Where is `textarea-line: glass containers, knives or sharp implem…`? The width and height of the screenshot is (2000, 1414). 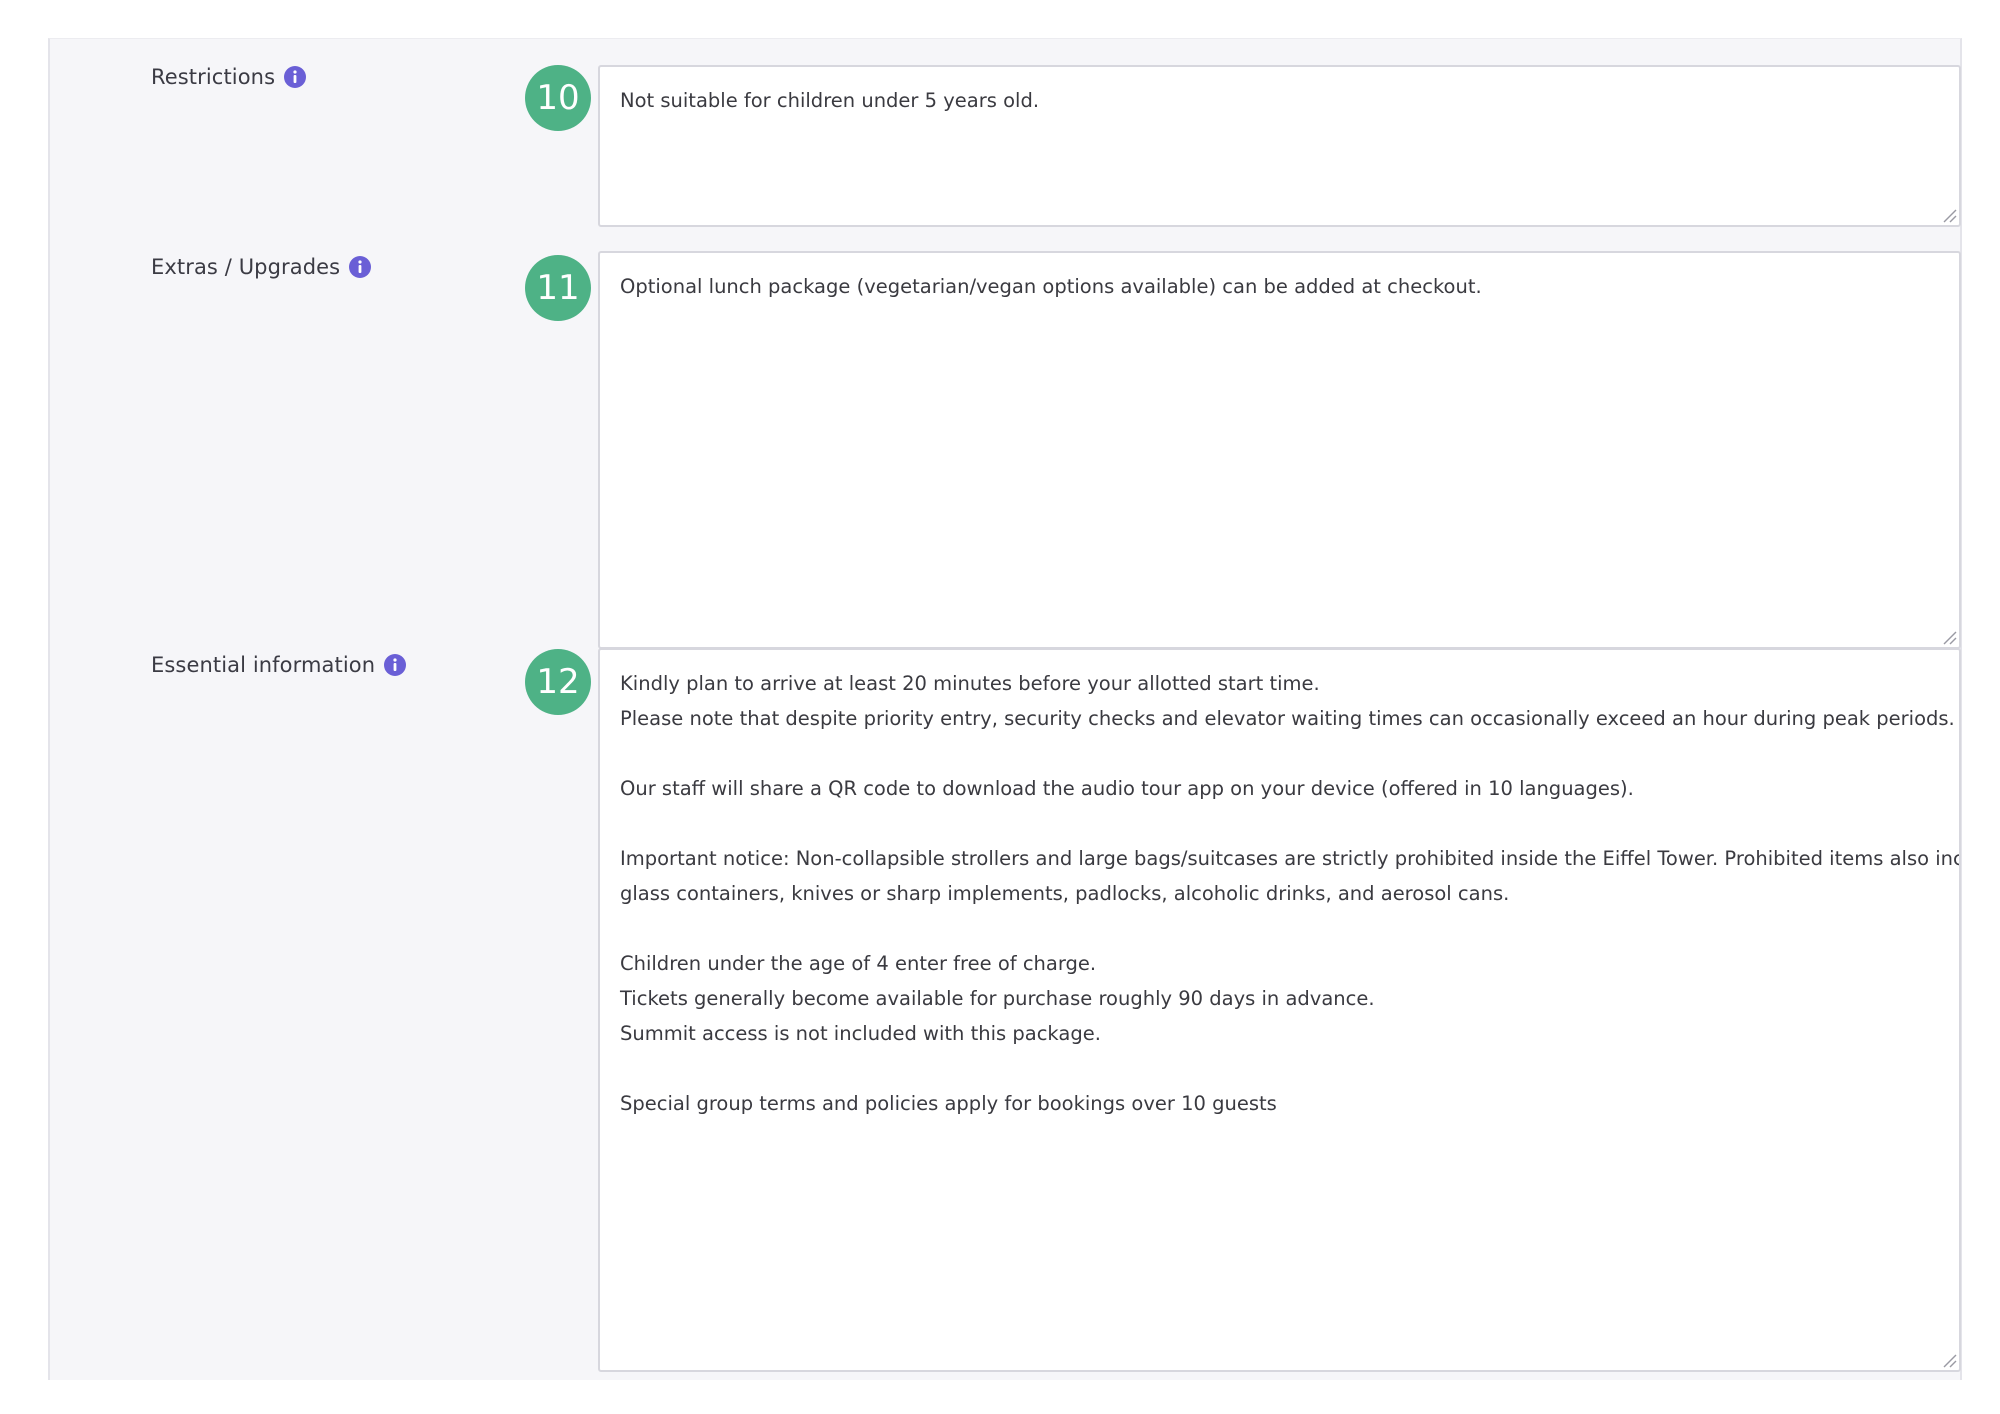
textarea-line: glass containers, knives or sharp implem… is located at coordinates (1065, 893).